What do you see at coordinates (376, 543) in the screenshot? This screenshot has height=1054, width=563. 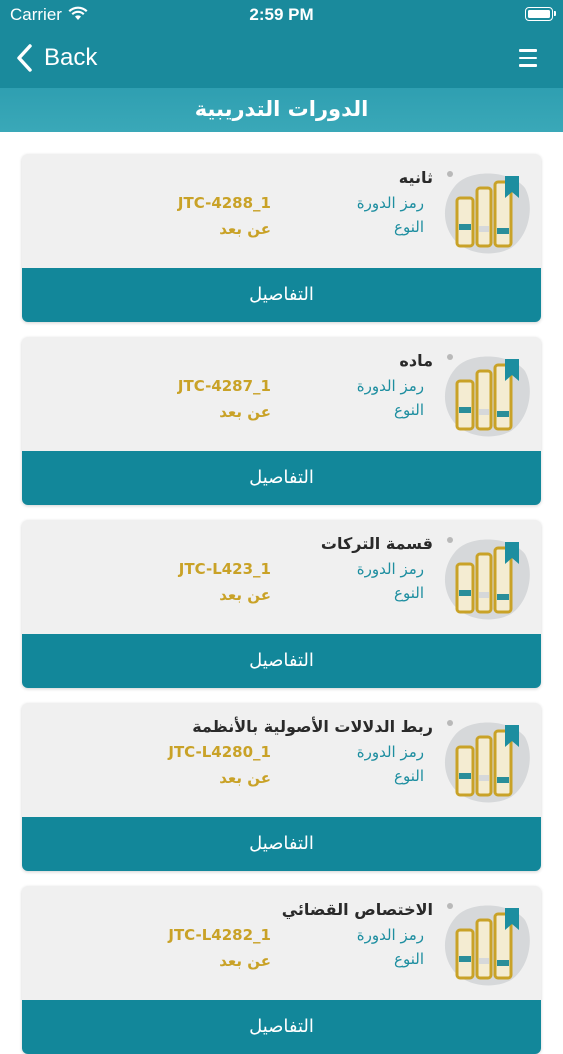 I see `course-title: قسمة التركات` at bounding box center [376, 543].